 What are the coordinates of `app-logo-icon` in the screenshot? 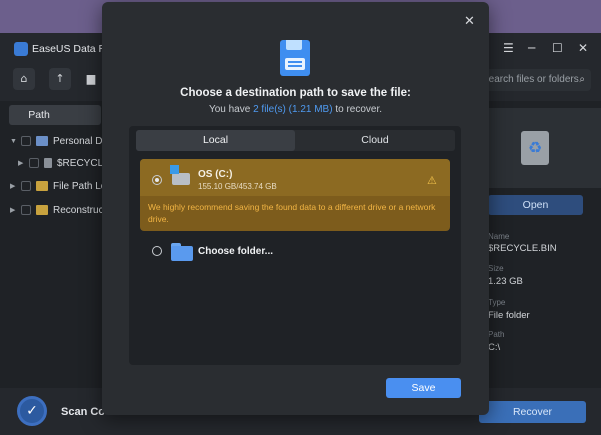 It's located at (21, 49).